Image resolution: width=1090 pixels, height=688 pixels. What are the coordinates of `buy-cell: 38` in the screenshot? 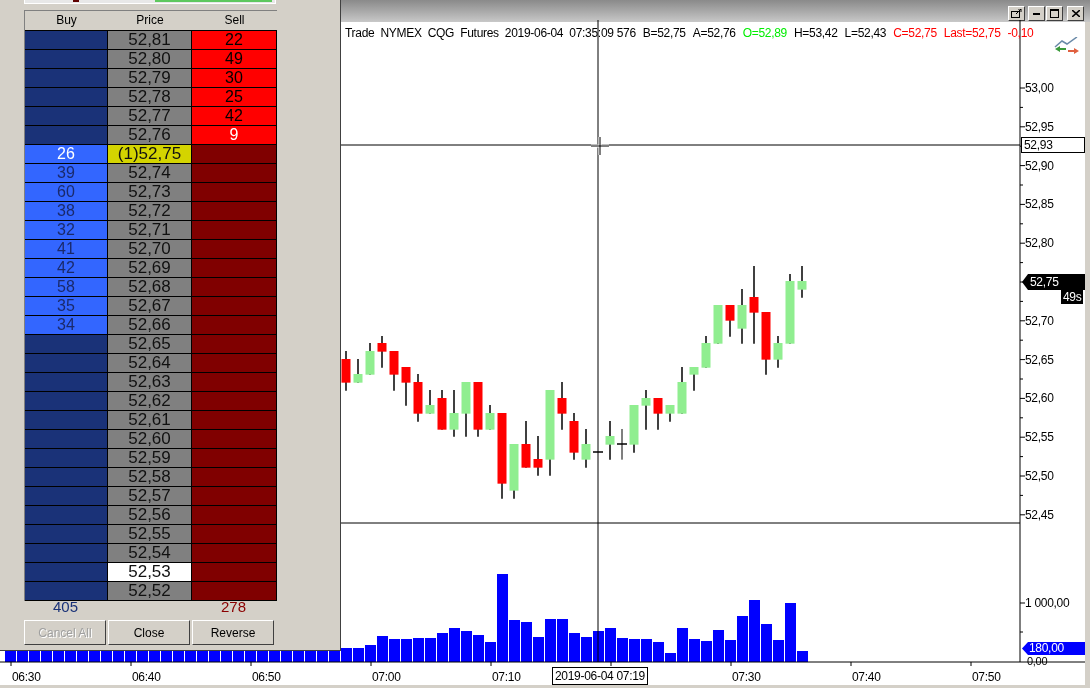 It's located at (66, 211).